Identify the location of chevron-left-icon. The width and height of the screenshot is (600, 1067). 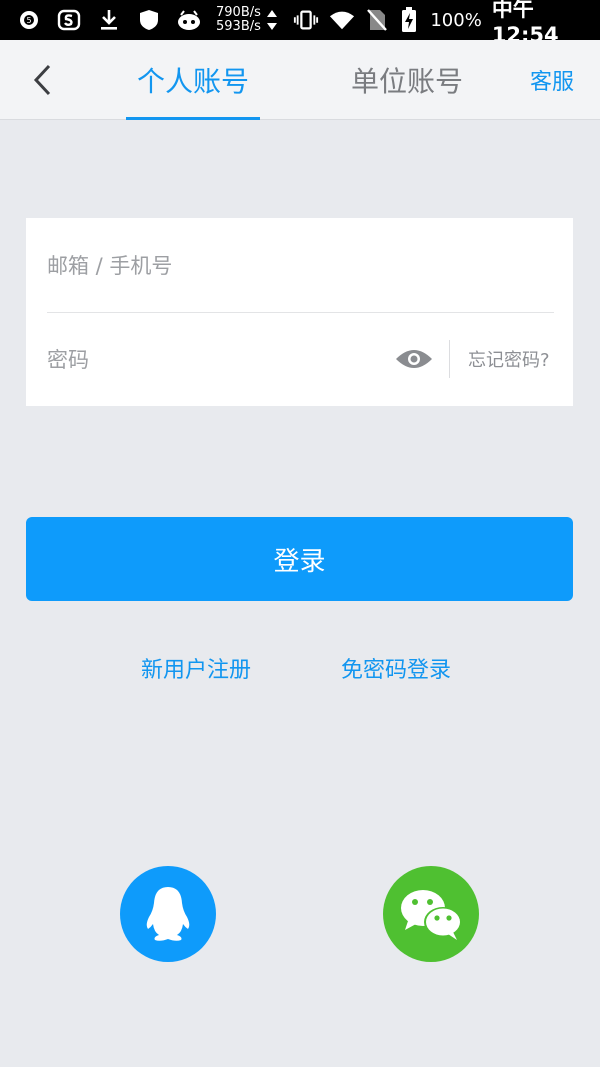
(42, 80).